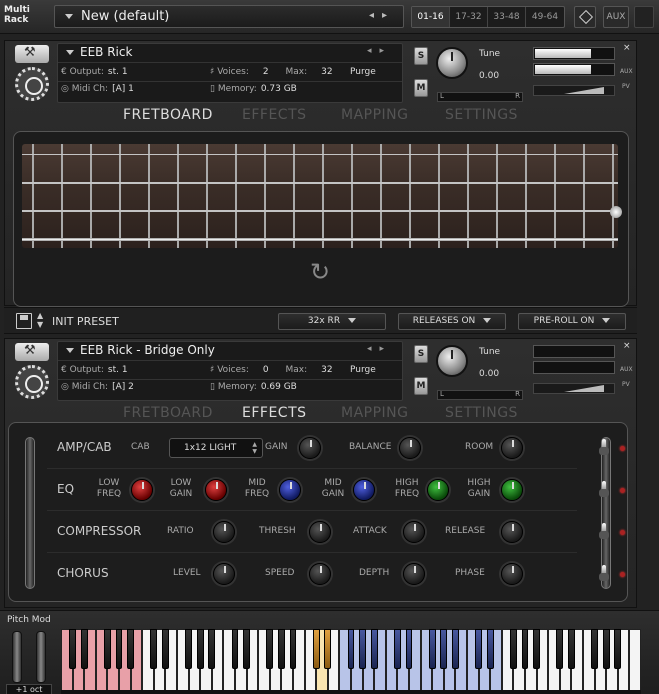  I want to click on chorus-toggle, so click(604, 573).